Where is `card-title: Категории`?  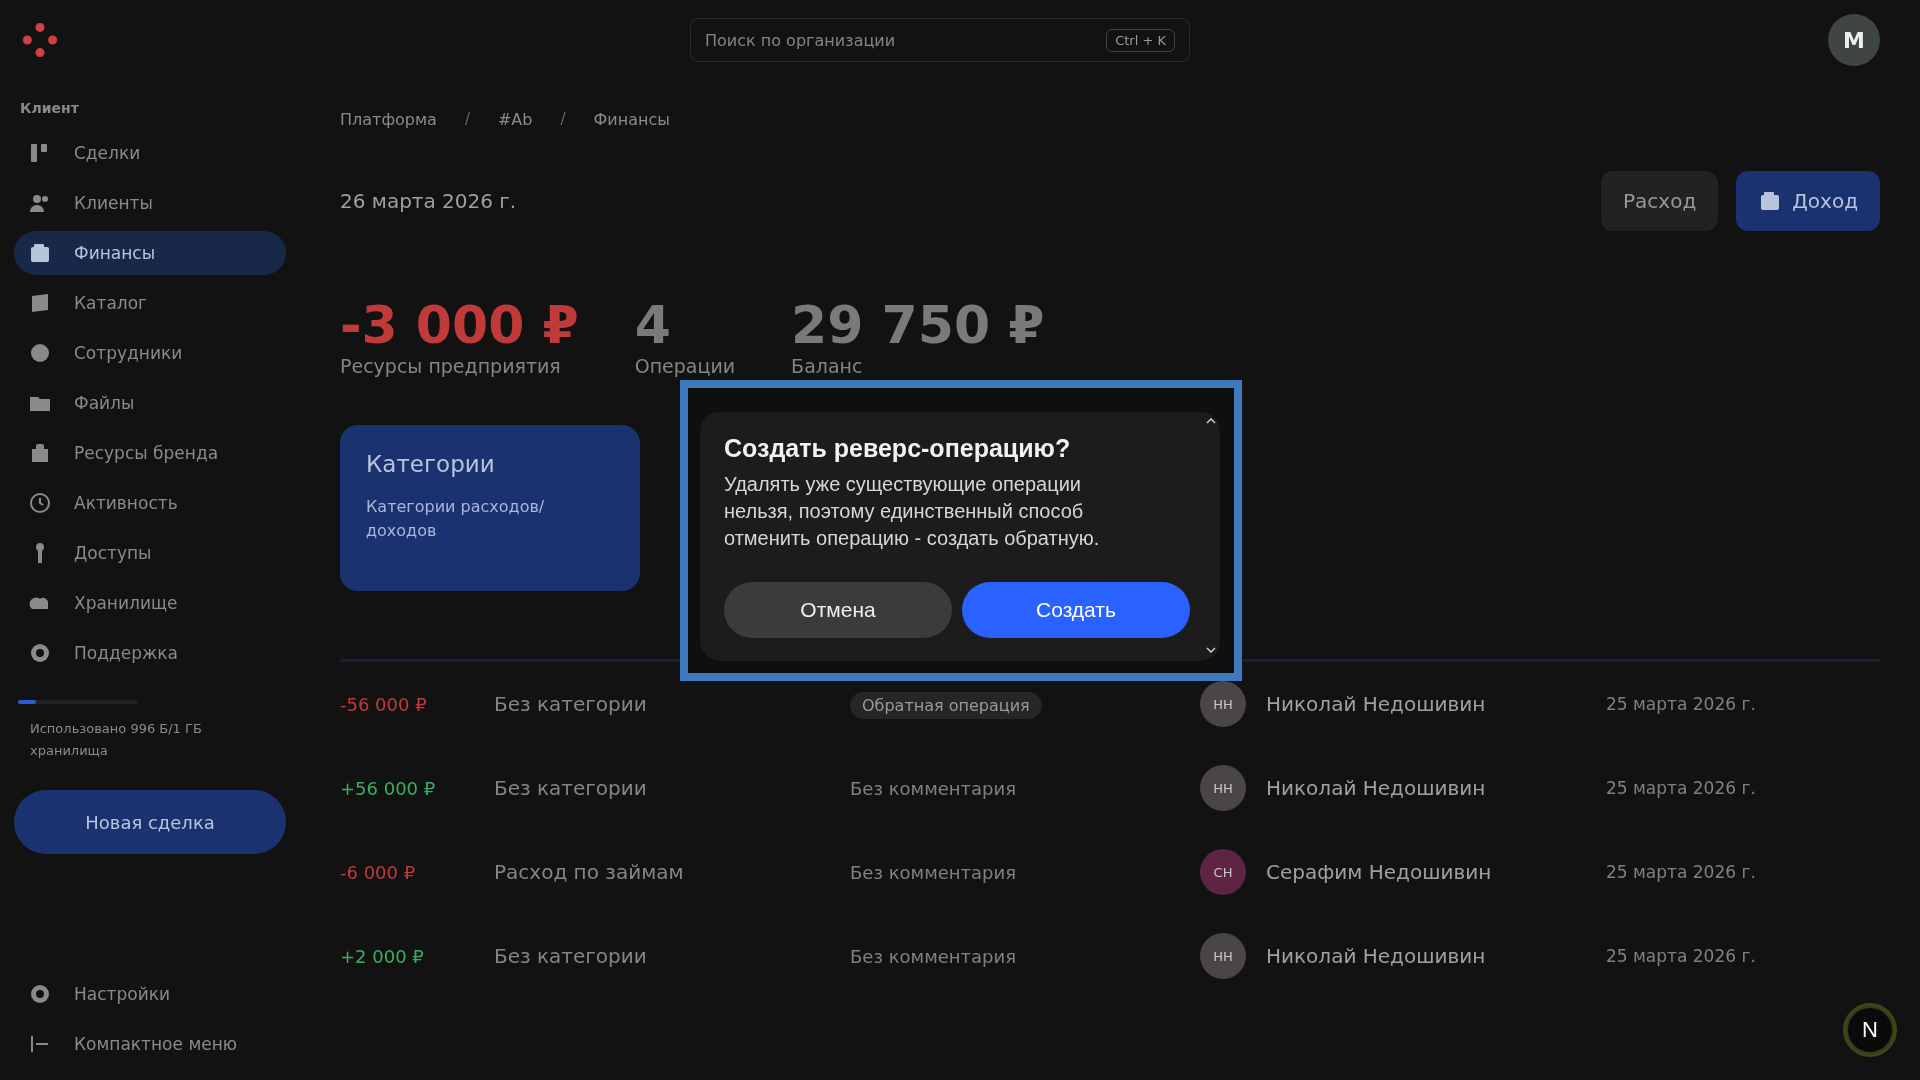
card-title: Категории is located at coordinates (431, 464).